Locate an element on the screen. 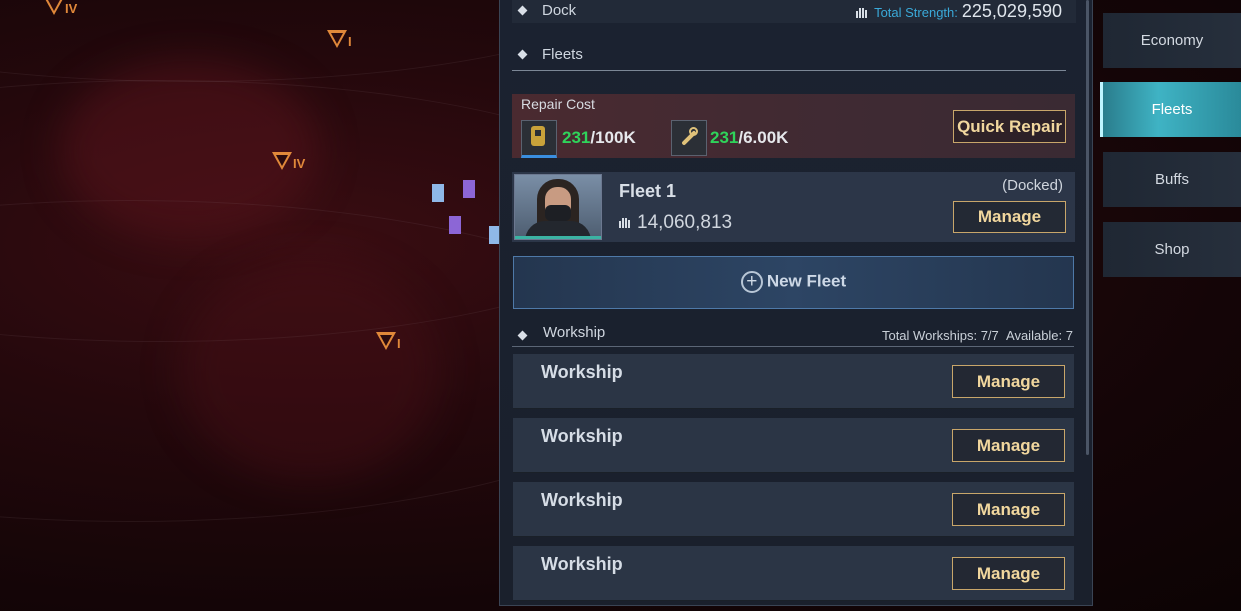 The height and width of the screenshot is (611, 1241). fleet-name: Fleet 1 is located at coordinates (648, 191).